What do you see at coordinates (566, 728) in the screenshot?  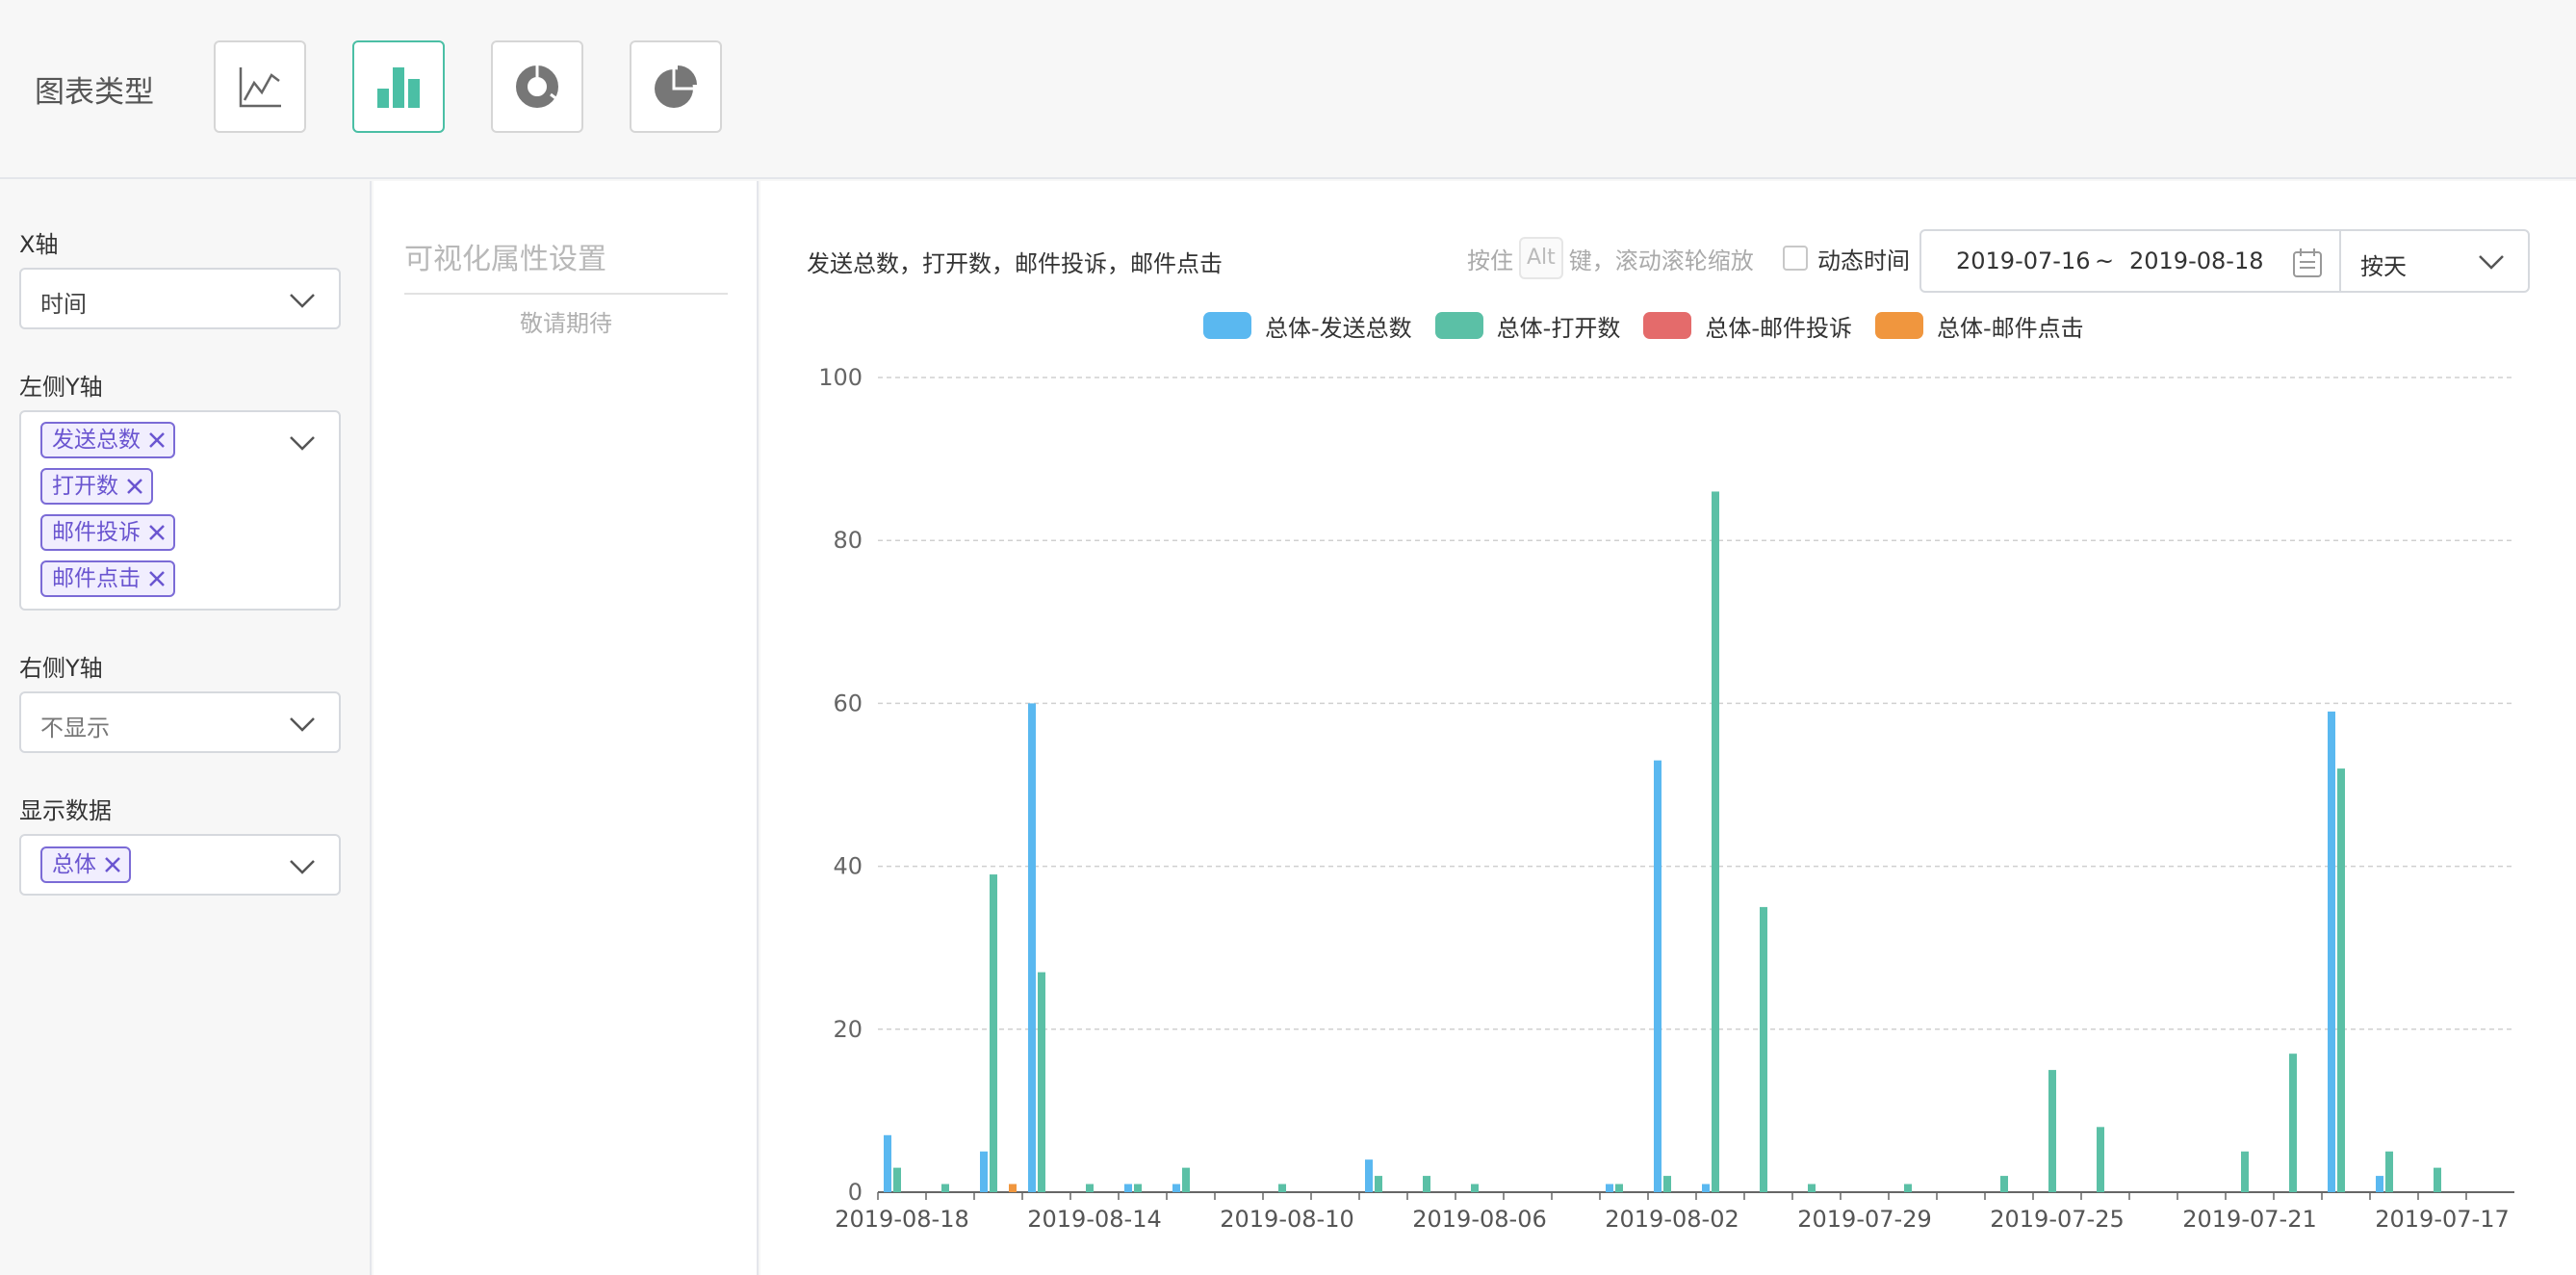 I see `visual-properties-panel: 可视化属性设置 敬请期待` at bounding box center [566, 728].